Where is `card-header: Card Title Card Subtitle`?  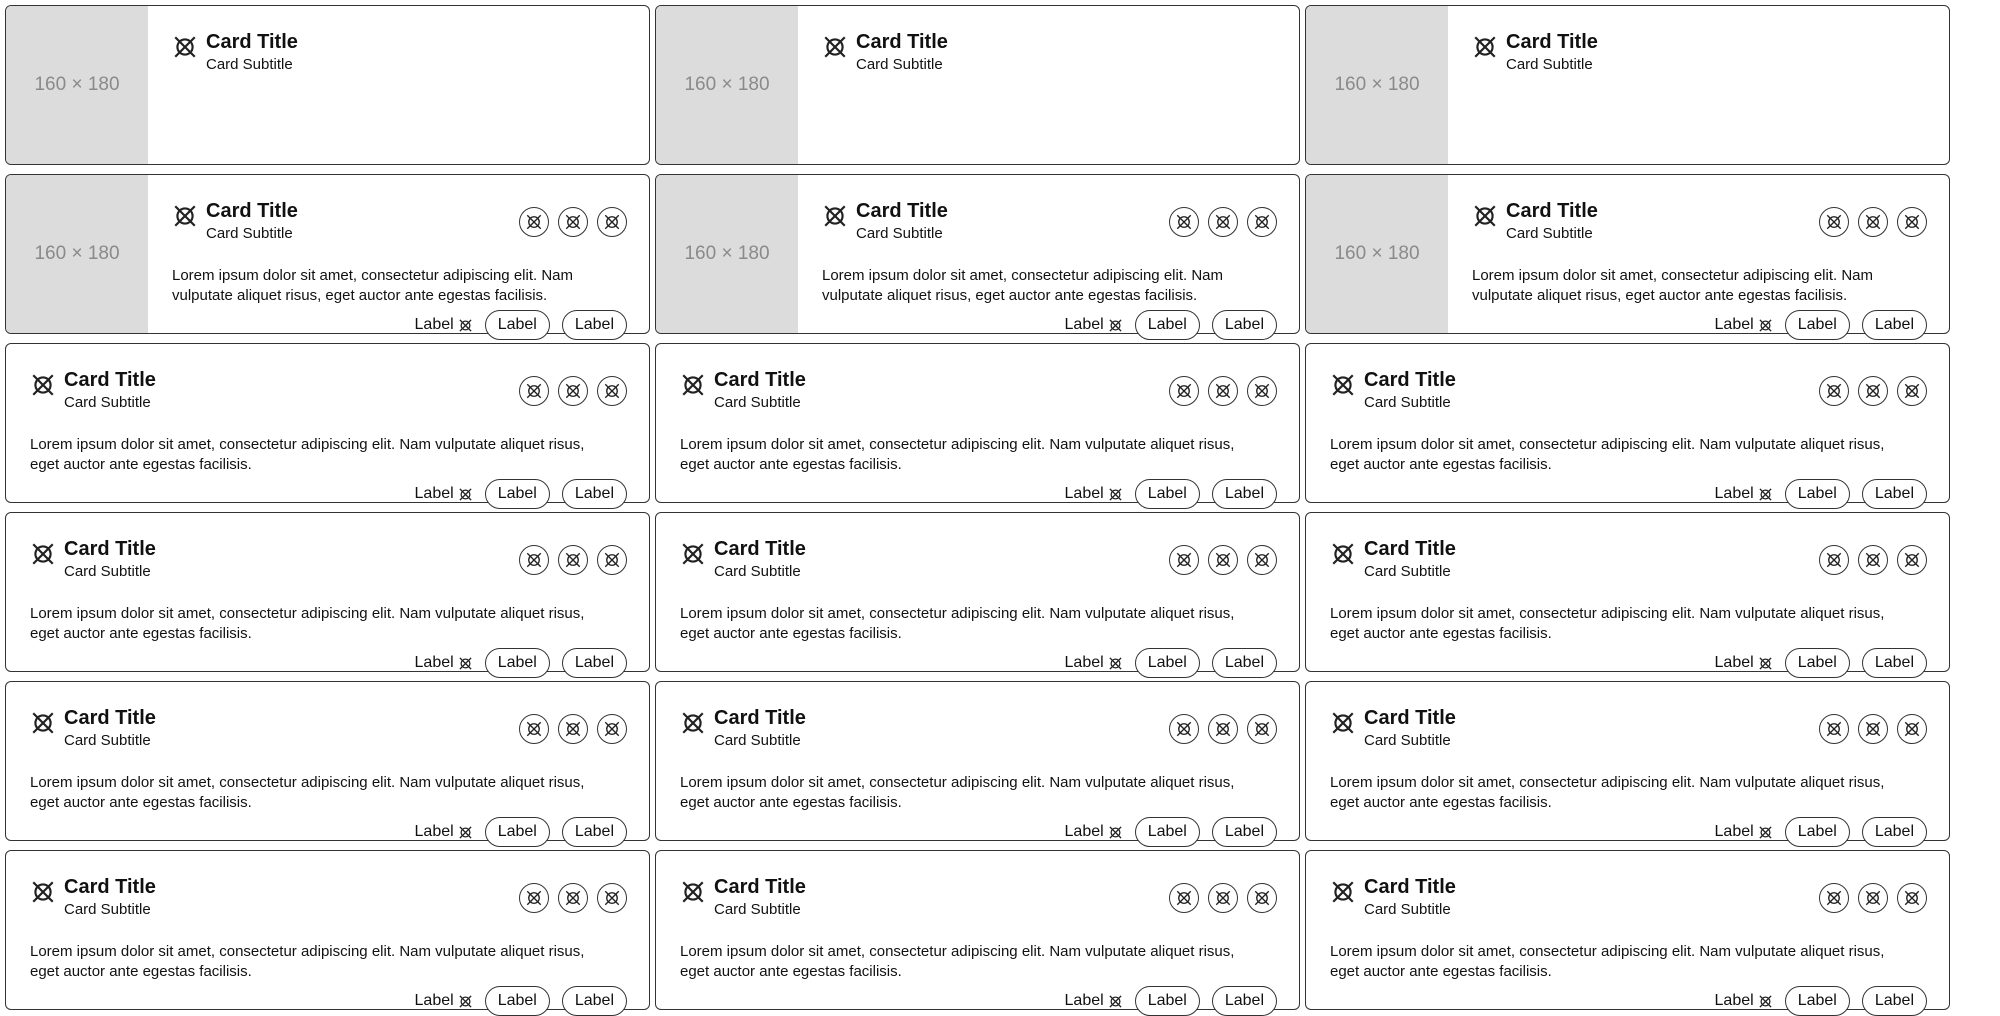 card-header: Card Title Card Subtitle is located at coordinates (93, 727).